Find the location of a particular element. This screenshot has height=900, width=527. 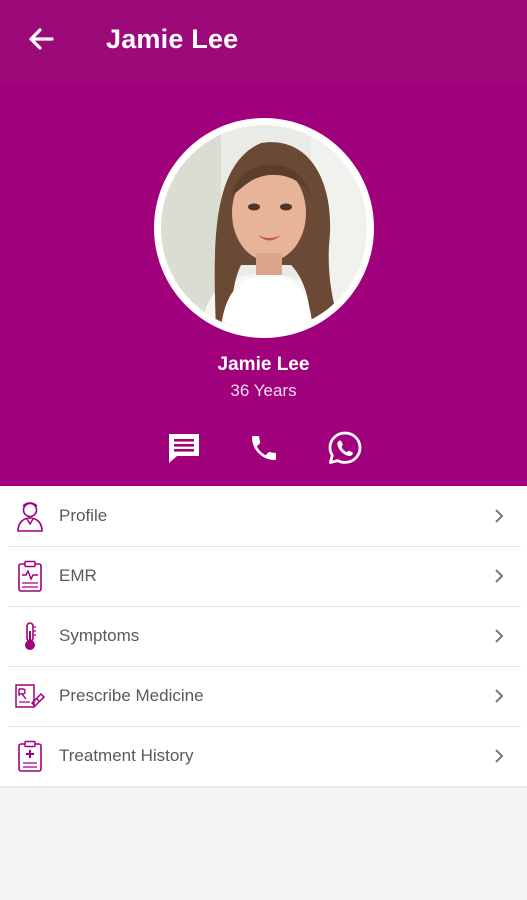

patient-name: Jamie Lee is located at coordinates (263, 364).